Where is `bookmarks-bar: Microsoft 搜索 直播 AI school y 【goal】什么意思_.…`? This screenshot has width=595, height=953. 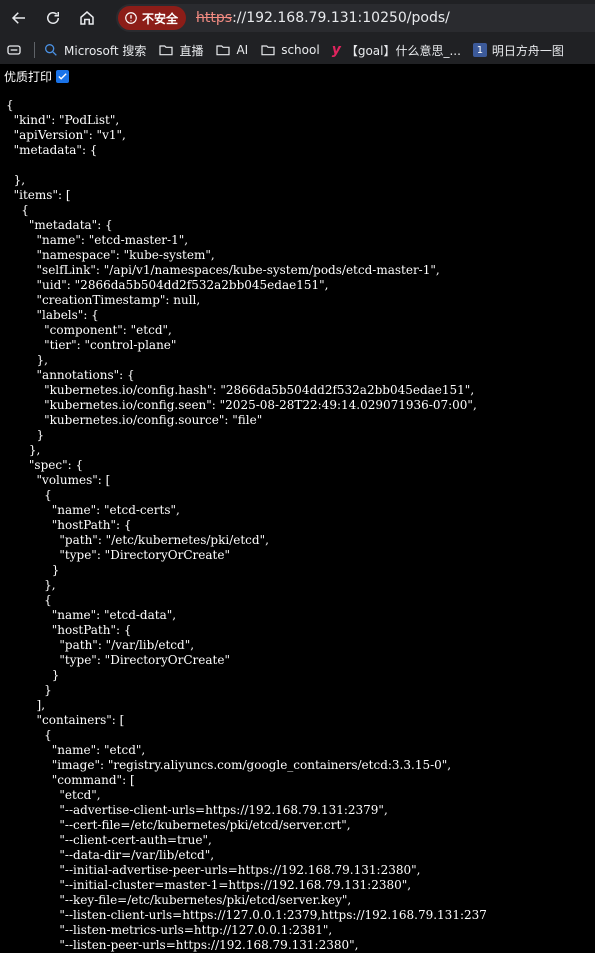 bookmarks-bar: Microsoft 搜索 直播 AI school y 【goal】什么意思_.… is located at coordinates (297, 50).